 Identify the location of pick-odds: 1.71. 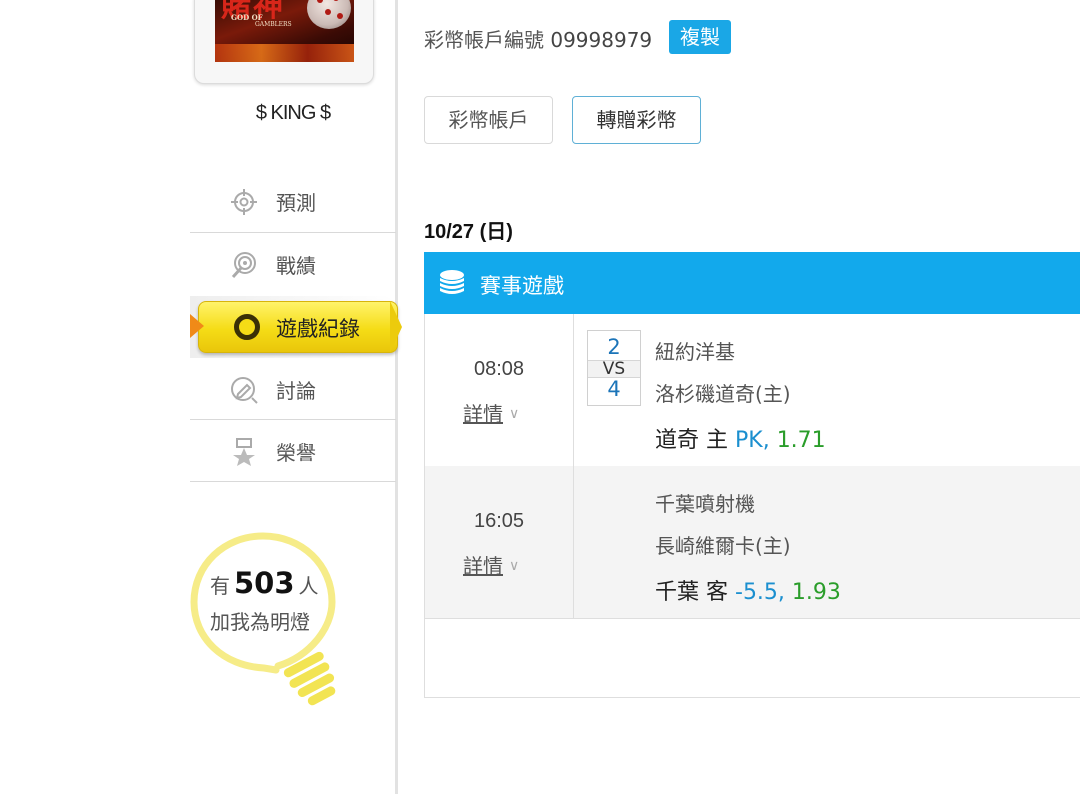
(801, 440).